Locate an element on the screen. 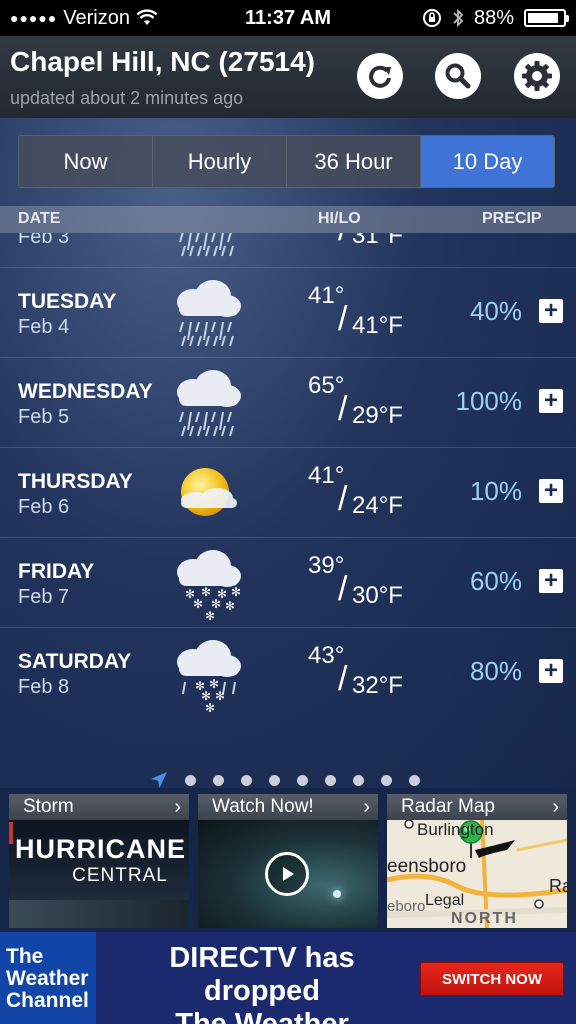 This screenshot has width=576, height=1024. play-video-button is located at coordinates (287, 874).